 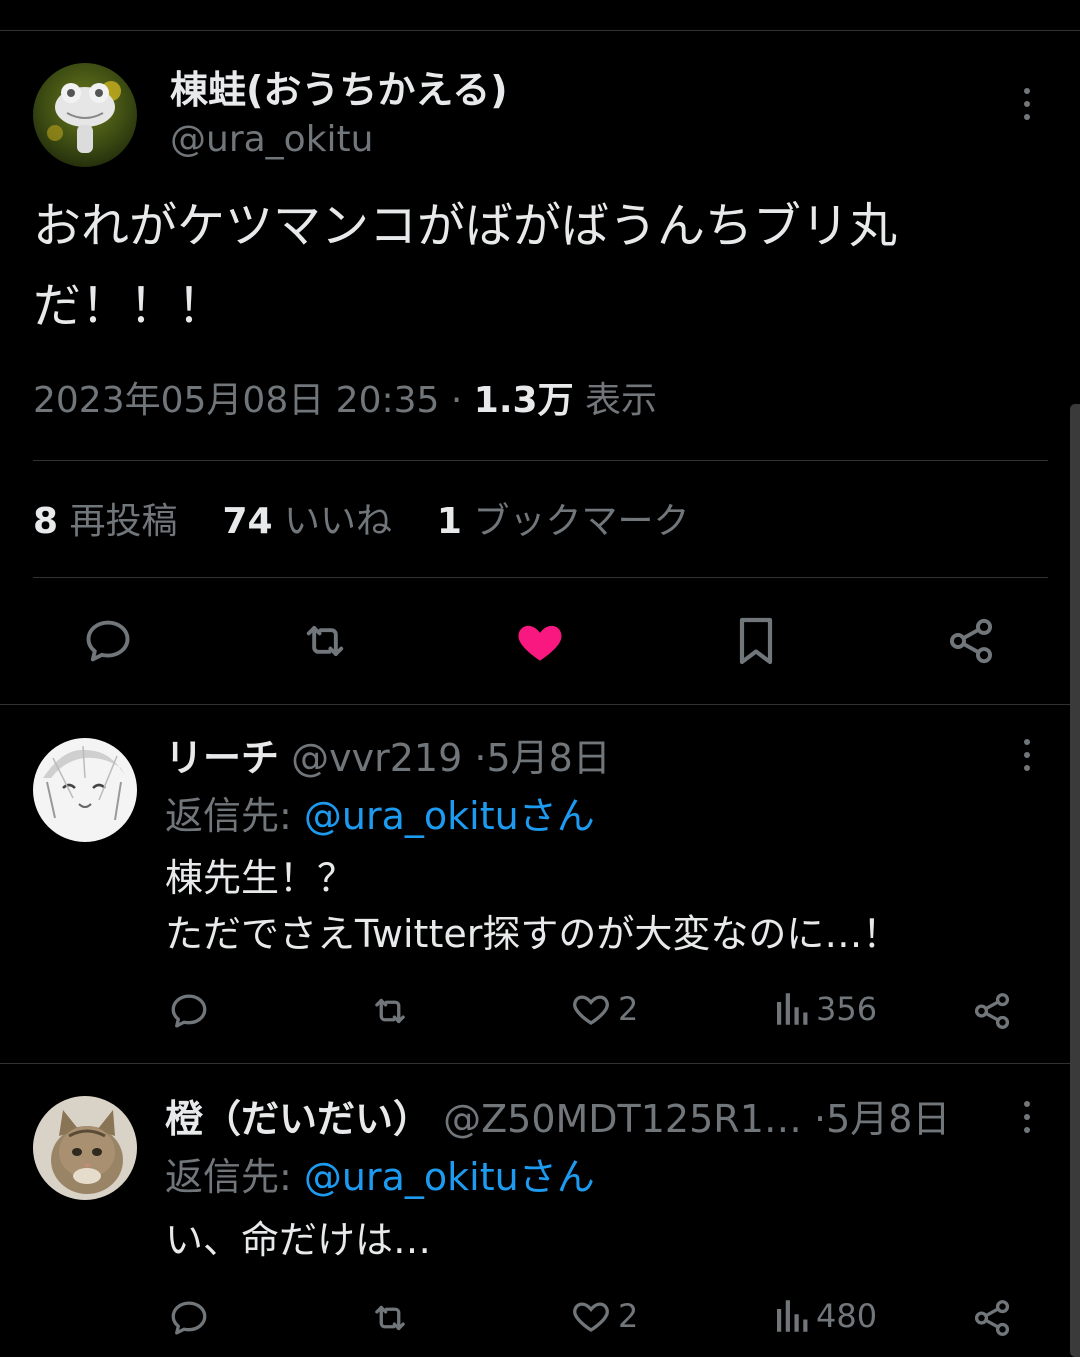 I want to click on reply-1-more-options-icon, so click(x=1027, y=755).